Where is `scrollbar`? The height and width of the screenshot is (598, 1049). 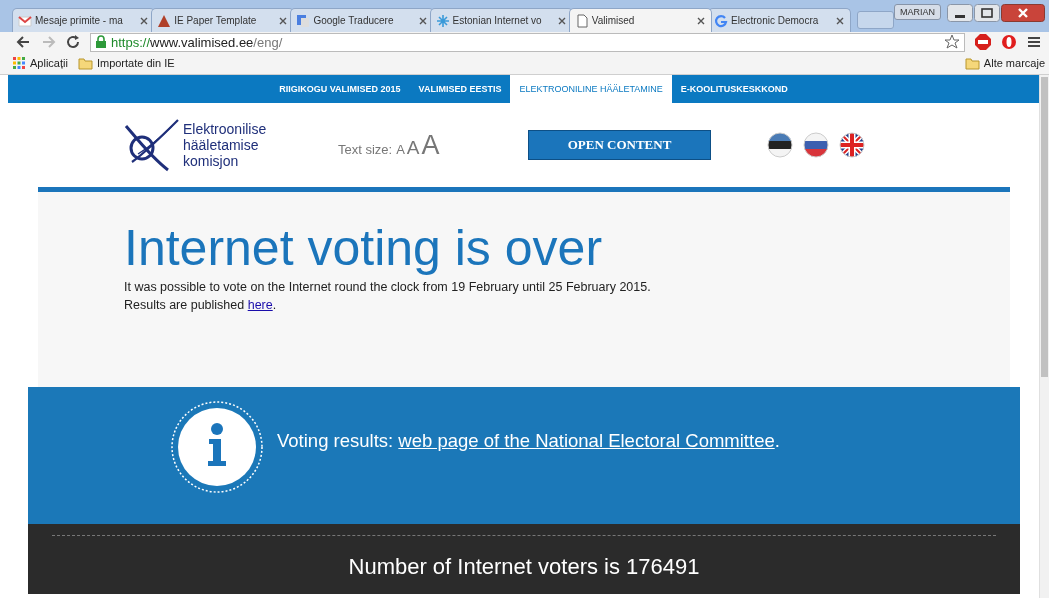 scrollbar is located at coordinates (1044, 336).